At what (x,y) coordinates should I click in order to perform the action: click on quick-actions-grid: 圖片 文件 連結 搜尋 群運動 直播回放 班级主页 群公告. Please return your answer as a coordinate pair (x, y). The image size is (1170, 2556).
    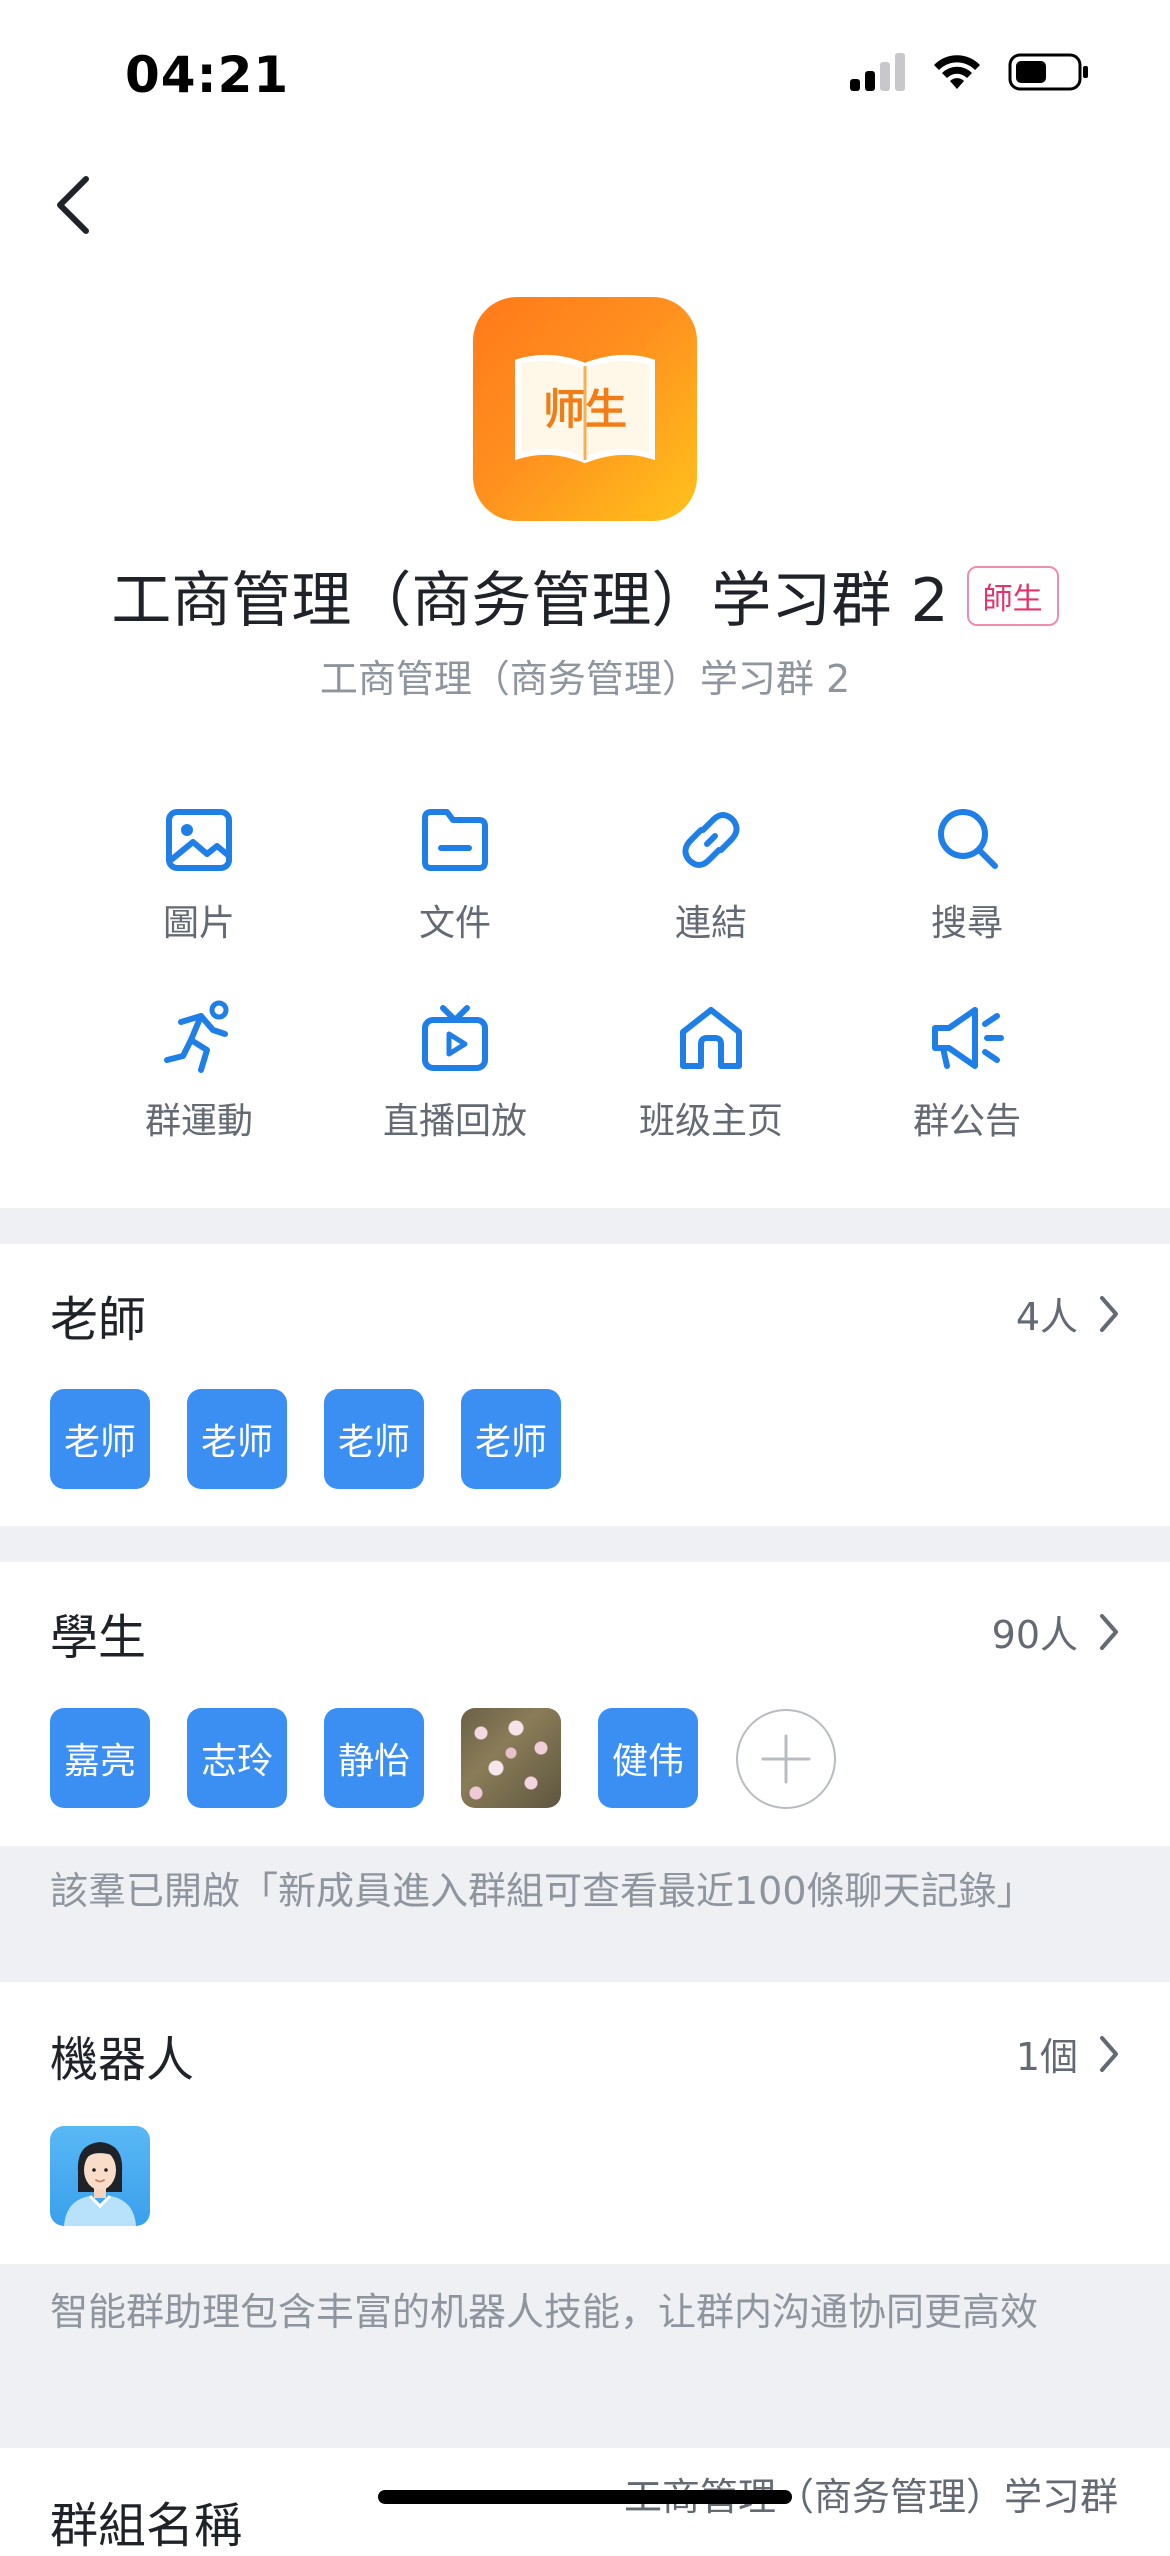
    Looking at the image, I should click on (585, 971).